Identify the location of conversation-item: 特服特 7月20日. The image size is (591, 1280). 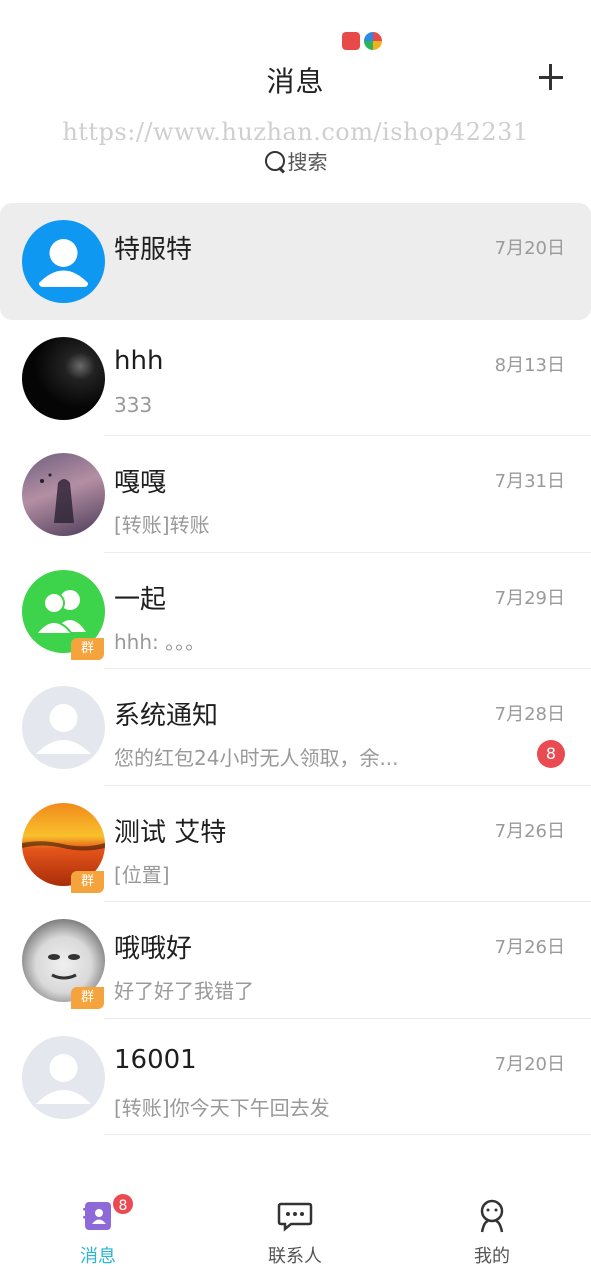
(295, 261).